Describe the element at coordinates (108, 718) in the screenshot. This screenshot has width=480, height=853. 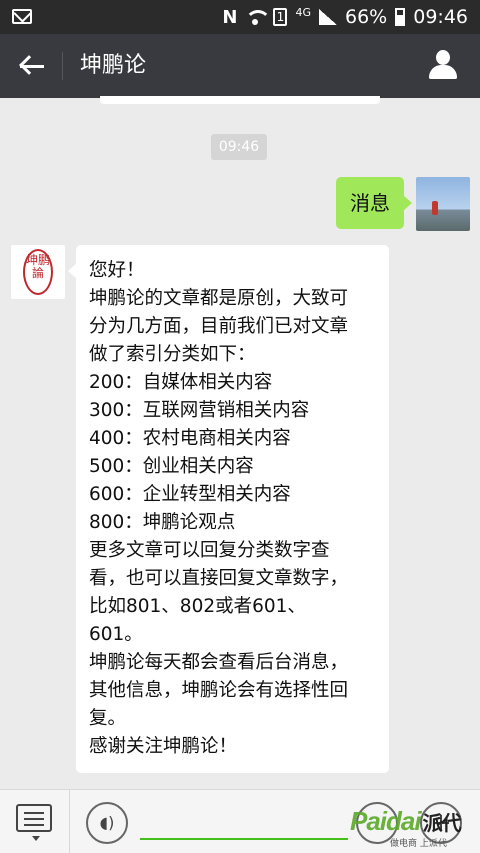
I see `message-line: 复。` at that location.